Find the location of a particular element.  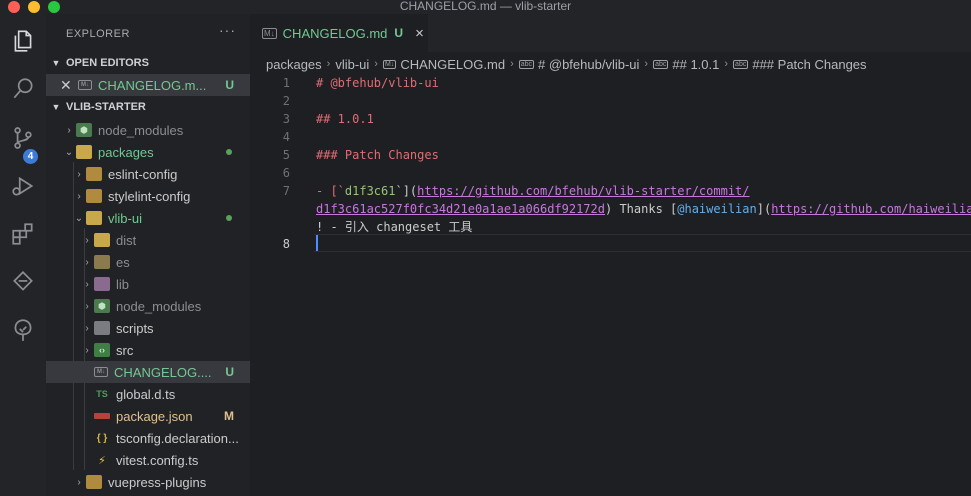

explorer-icon is located at coordinates (23, 41).